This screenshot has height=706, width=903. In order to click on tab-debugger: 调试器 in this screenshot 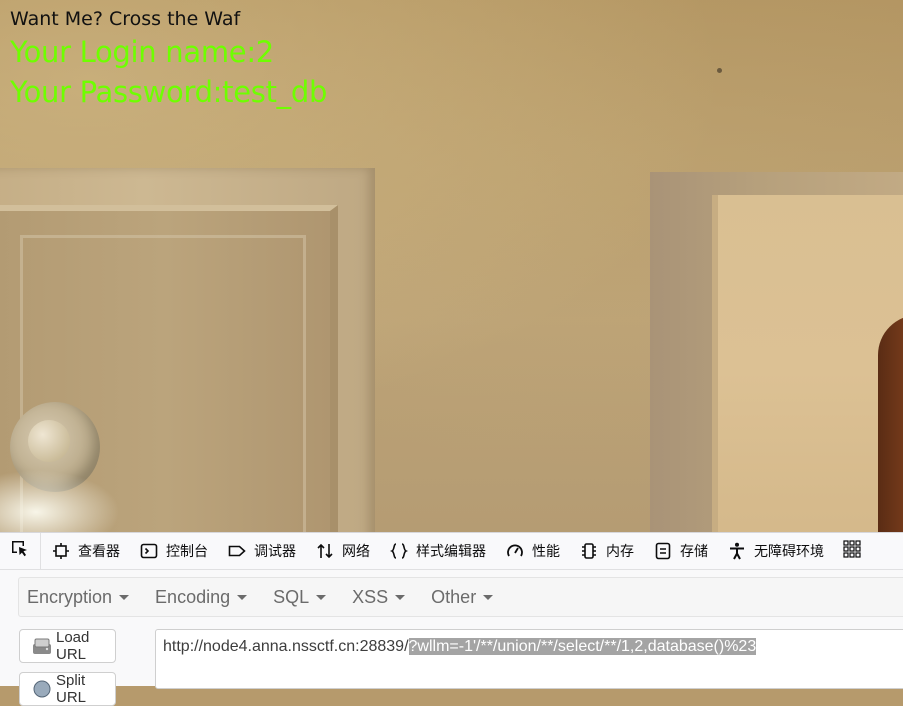, I will do `click(261, 551)`.